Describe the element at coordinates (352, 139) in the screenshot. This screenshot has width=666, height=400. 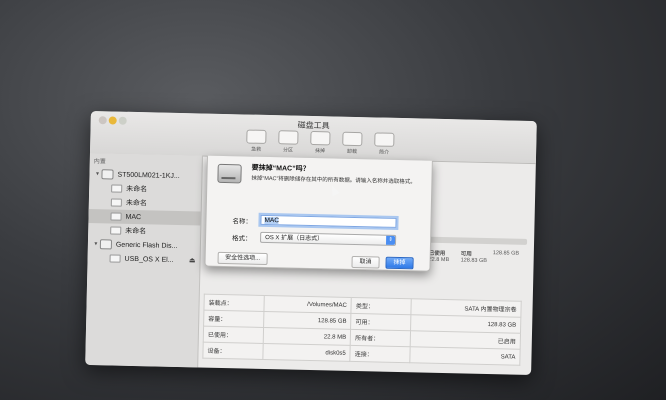
I see `unmount-icon` at that location.